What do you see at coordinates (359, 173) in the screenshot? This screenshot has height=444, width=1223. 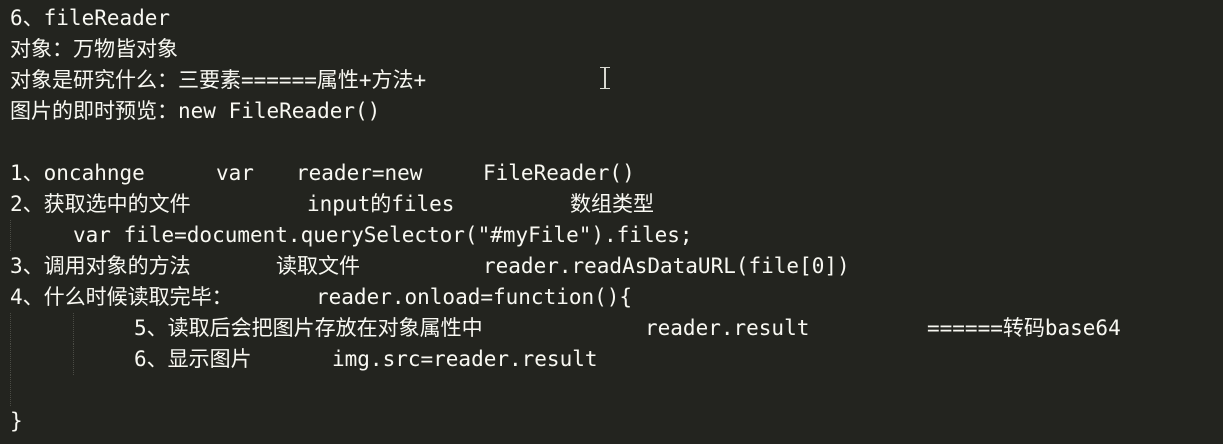 I see `code-text: reader=new` at bounding box center [359, 173].